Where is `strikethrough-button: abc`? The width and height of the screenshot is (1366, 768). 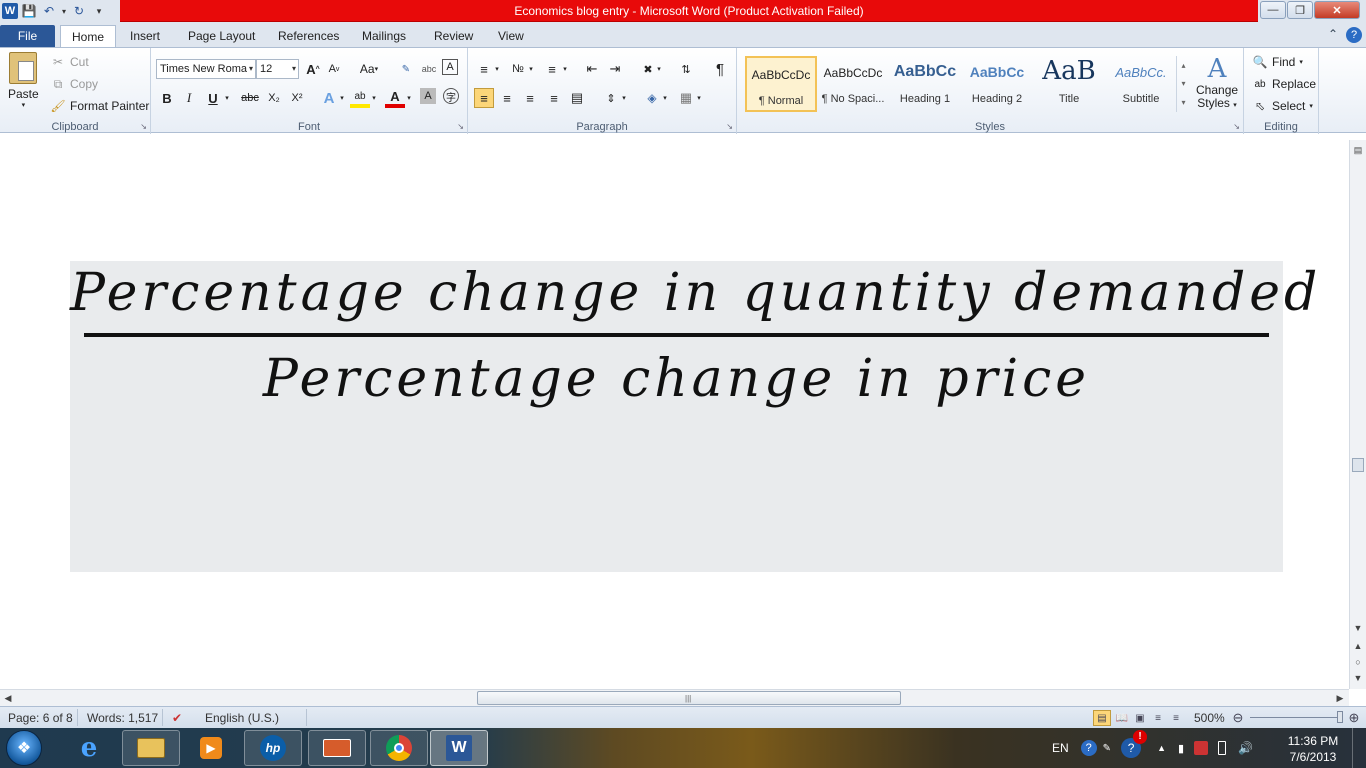
strikethrough-button: abc is located at coordinates (250, 98).